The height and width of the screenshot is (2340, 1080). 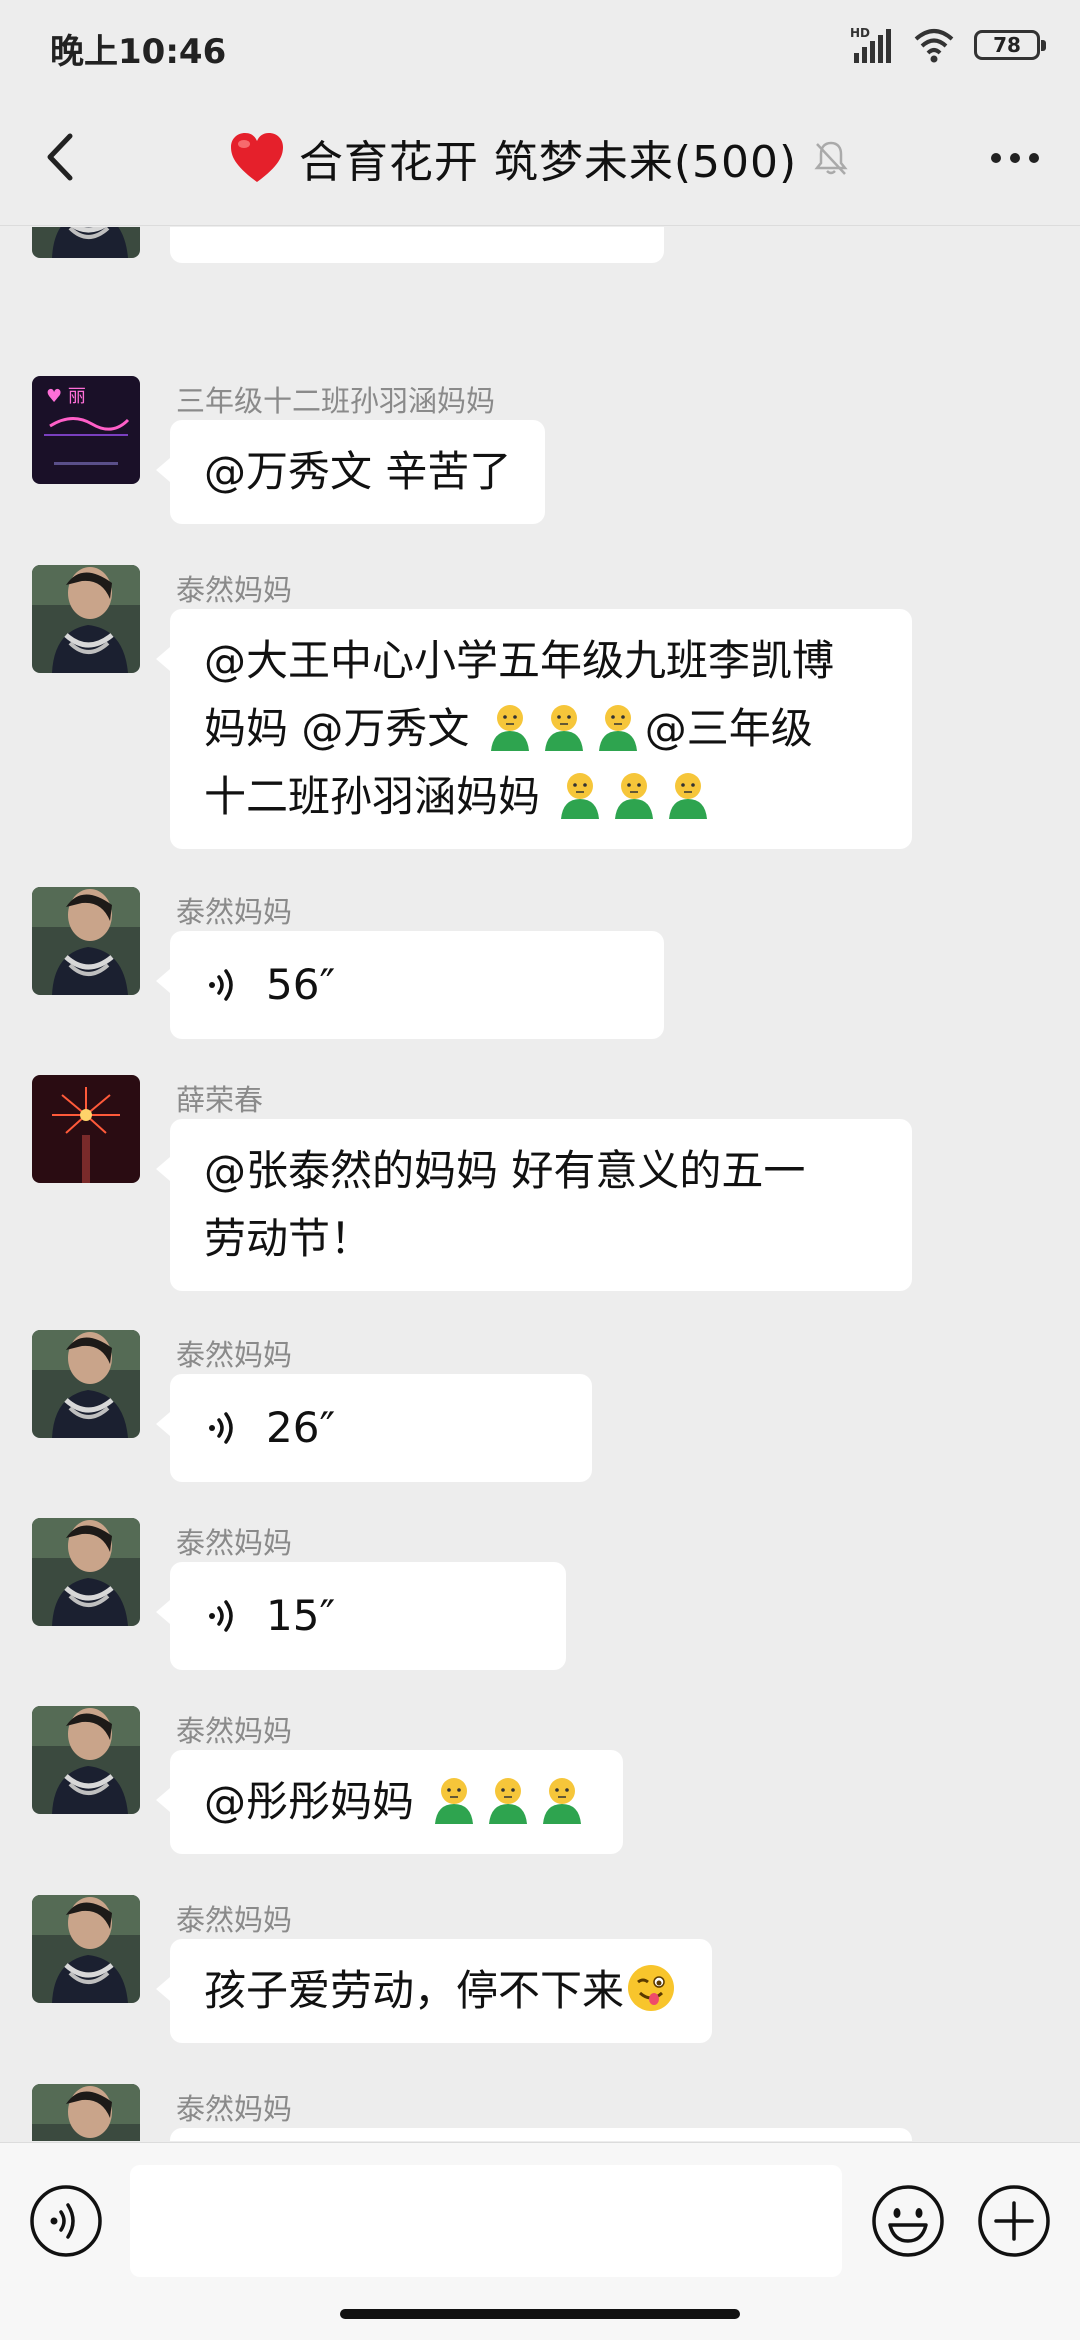 What do you see at coordinates (1010, 45) in the screenshot?
I see `battery-indicator: 78` at bounding box center [1010, 45].